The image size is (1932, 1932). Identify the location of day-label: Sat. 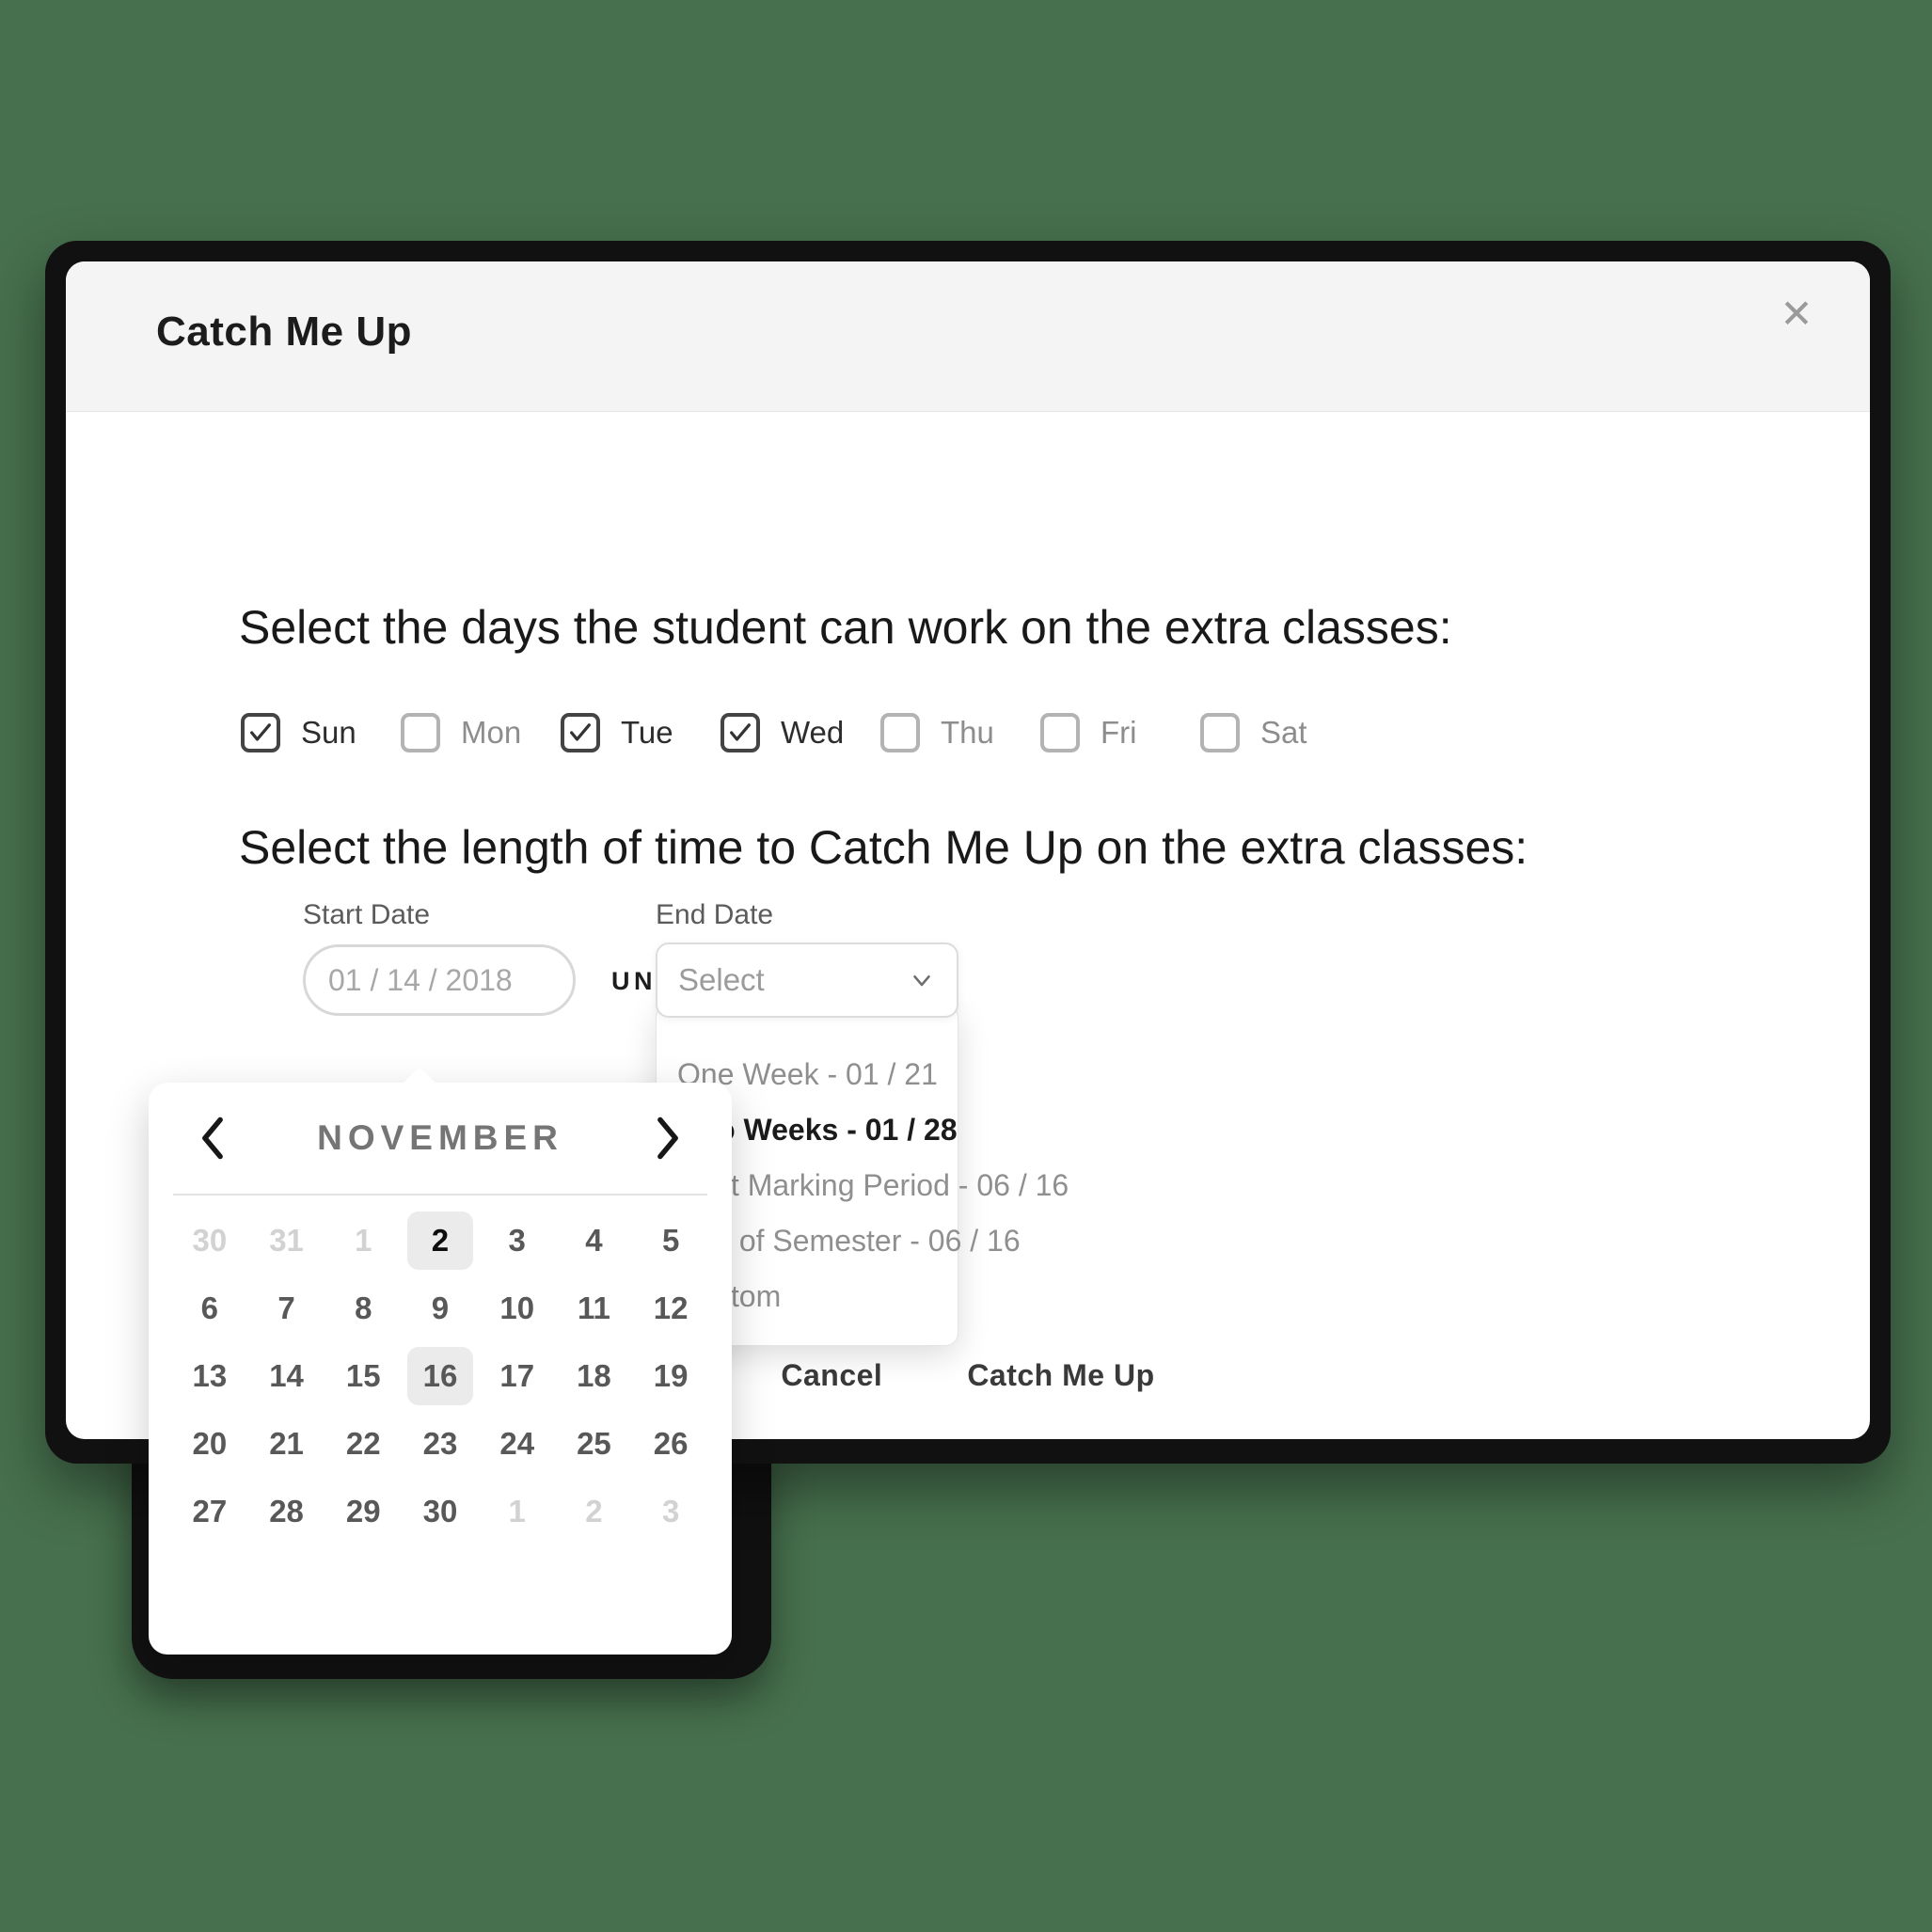
(1283, 732).